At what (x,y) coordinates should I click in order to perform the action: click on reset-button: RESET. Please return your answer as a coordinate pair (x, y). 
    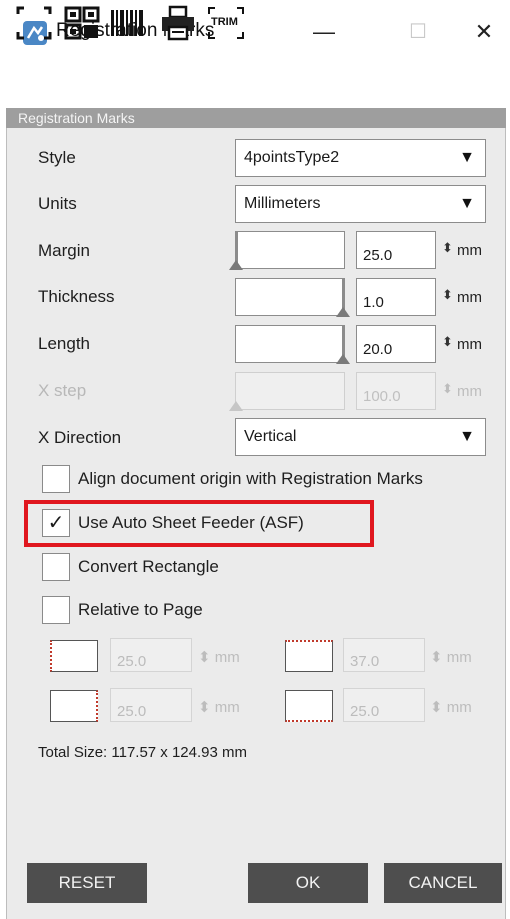
    Looking at the image, I should click on (87, 883).